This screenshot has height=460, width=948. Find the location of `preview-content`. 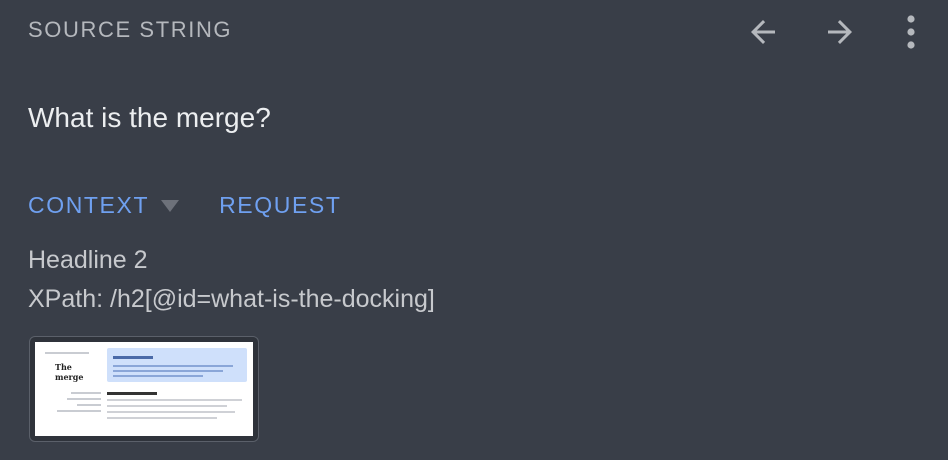

preview-content is located at coordinates (177, 383).